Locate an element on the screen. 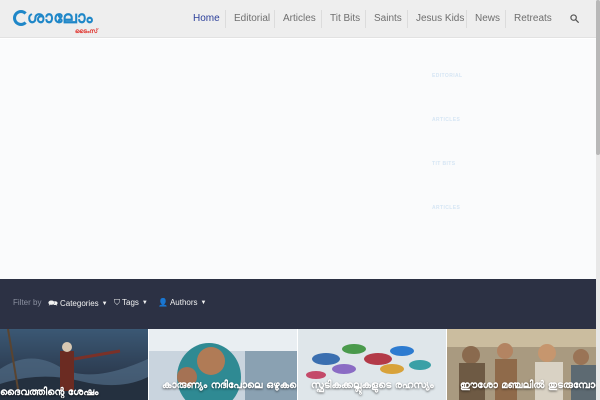 Image resolution: width=600 pixels, height=400 pixels. chat-bubbles-icon: 🗪 is located at coordinates (53, 303).